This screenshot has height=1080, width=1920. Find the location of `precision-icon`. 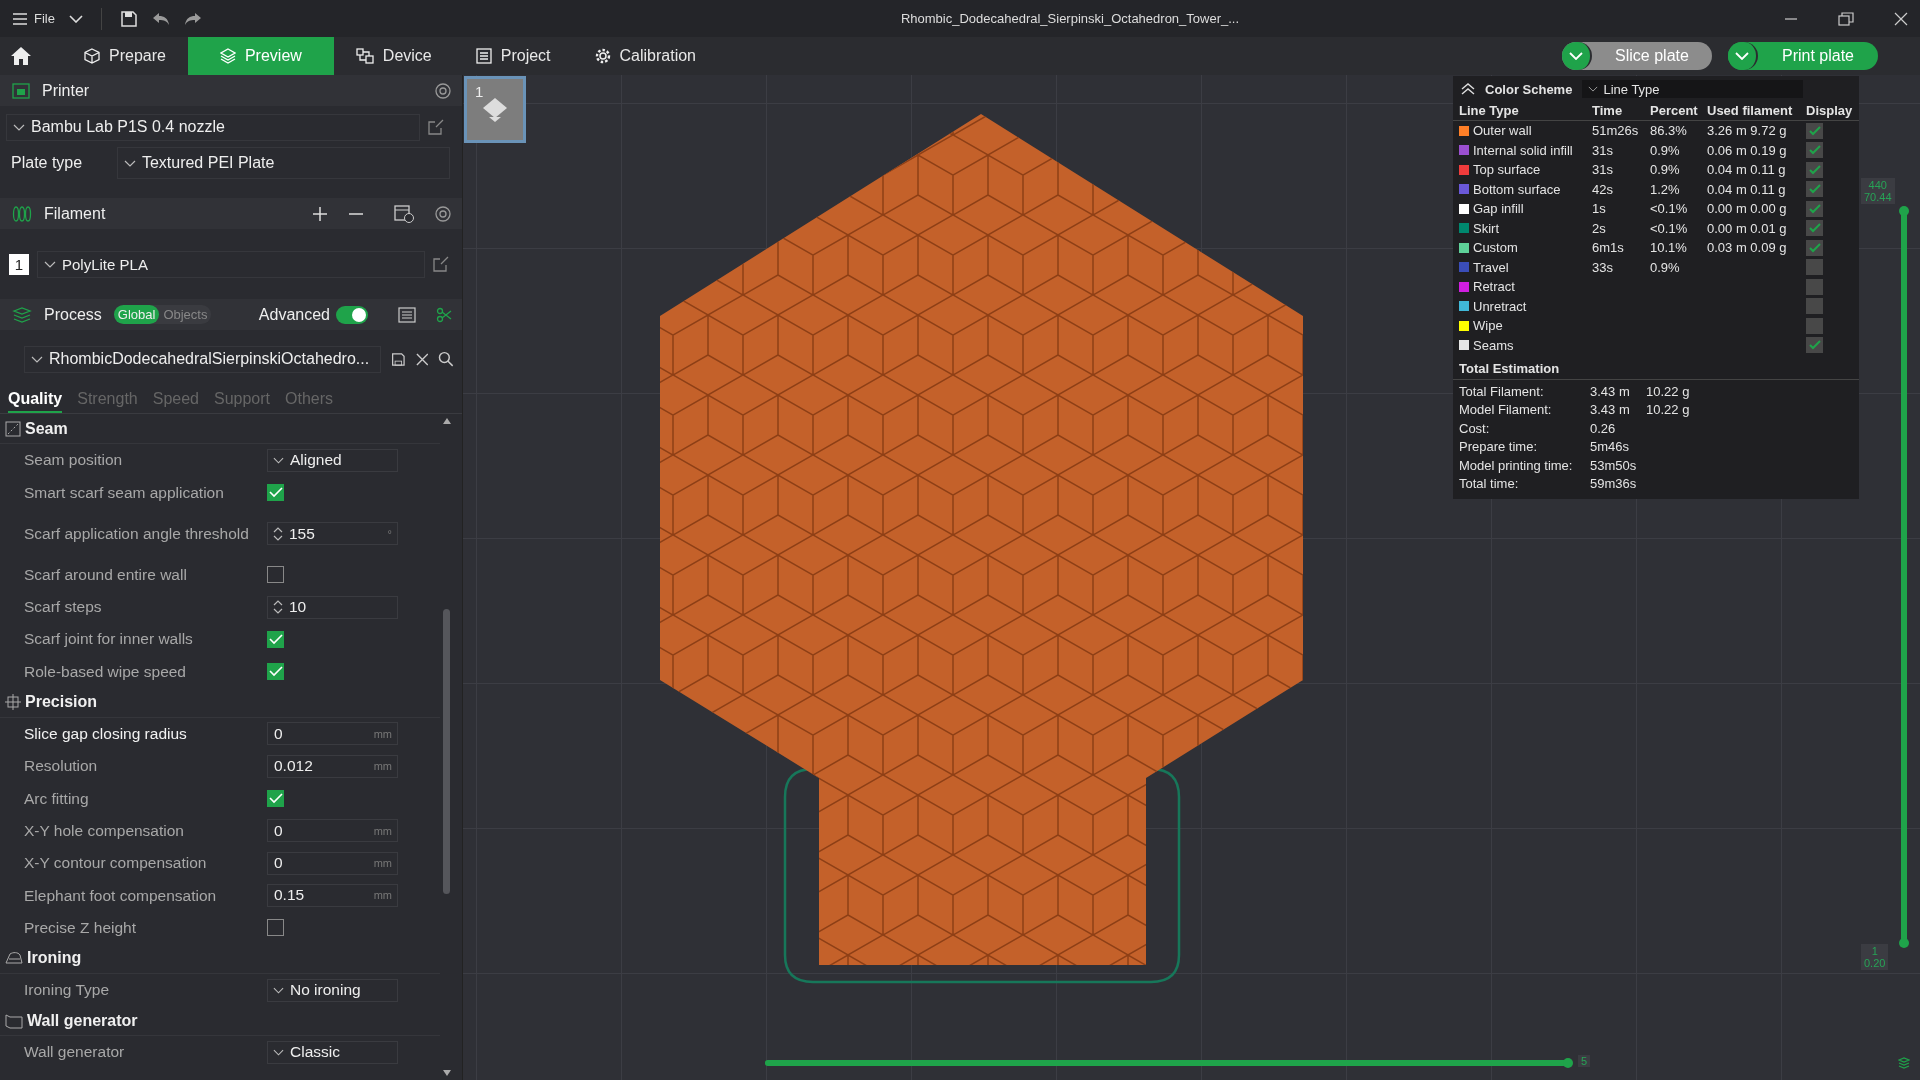

precision-icon is located at coordinates (13, 702).